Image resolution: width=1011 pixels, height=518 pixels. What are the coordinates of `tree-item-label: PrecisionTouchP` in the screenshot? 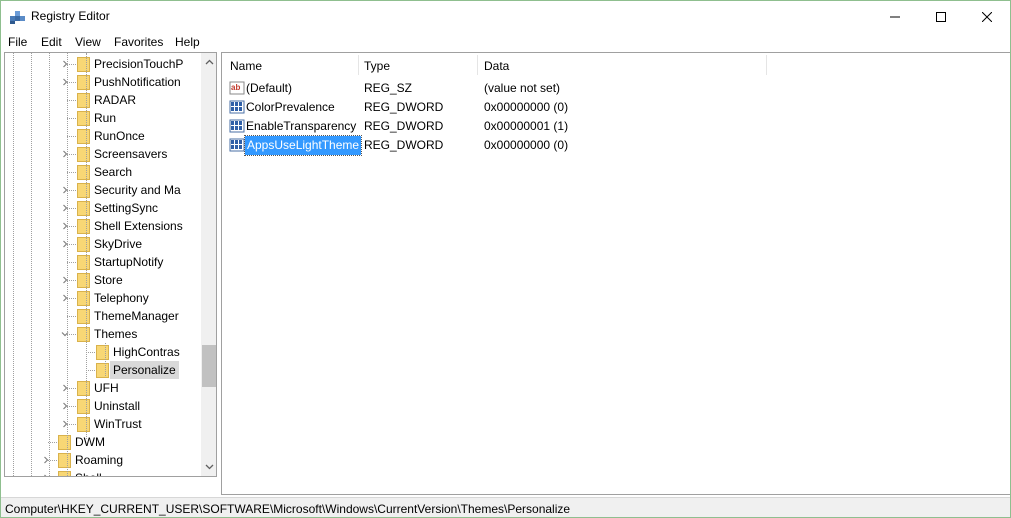 It's located at (139, 64).